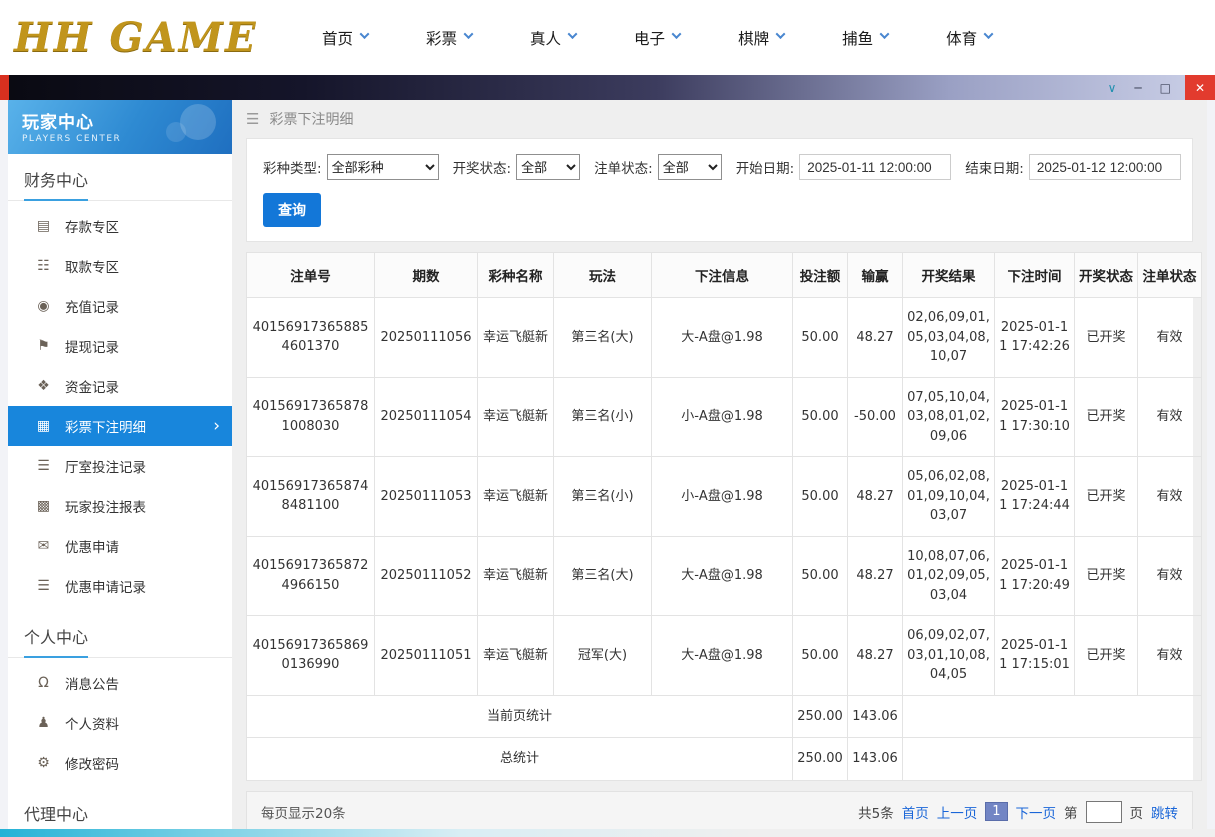 The width and height of the screenshot is (1215, 837). What do you see at coordinates (915, 812) in the screenshot?
I see `first-page-link: 首页` at bounding box center [915, 812].